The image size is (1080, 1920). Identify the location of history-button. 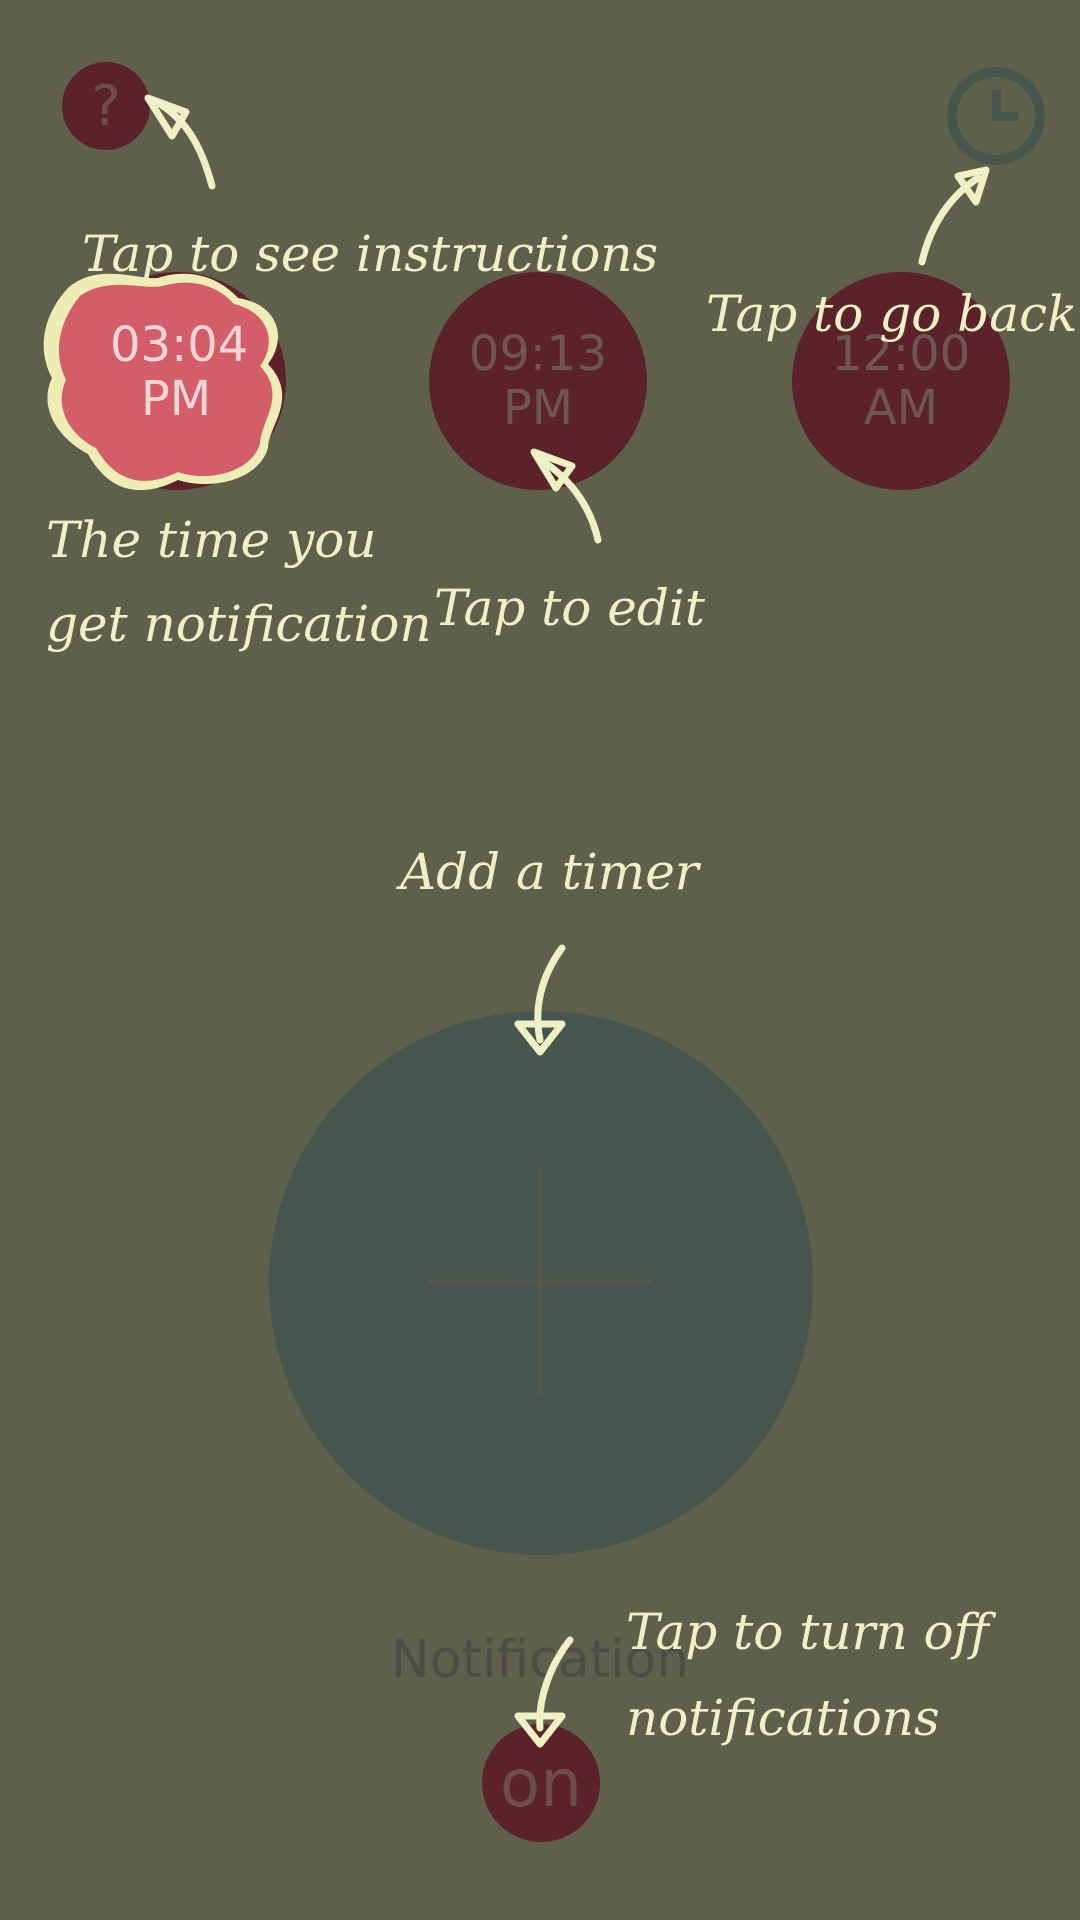
(996, 116).